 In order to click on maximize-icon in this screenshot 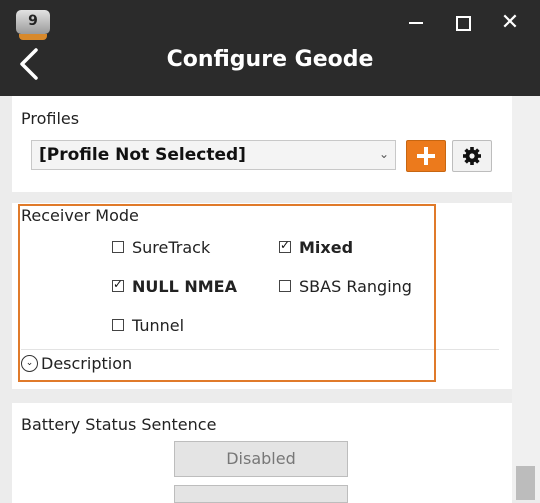, I will do `click(463, 23)`.